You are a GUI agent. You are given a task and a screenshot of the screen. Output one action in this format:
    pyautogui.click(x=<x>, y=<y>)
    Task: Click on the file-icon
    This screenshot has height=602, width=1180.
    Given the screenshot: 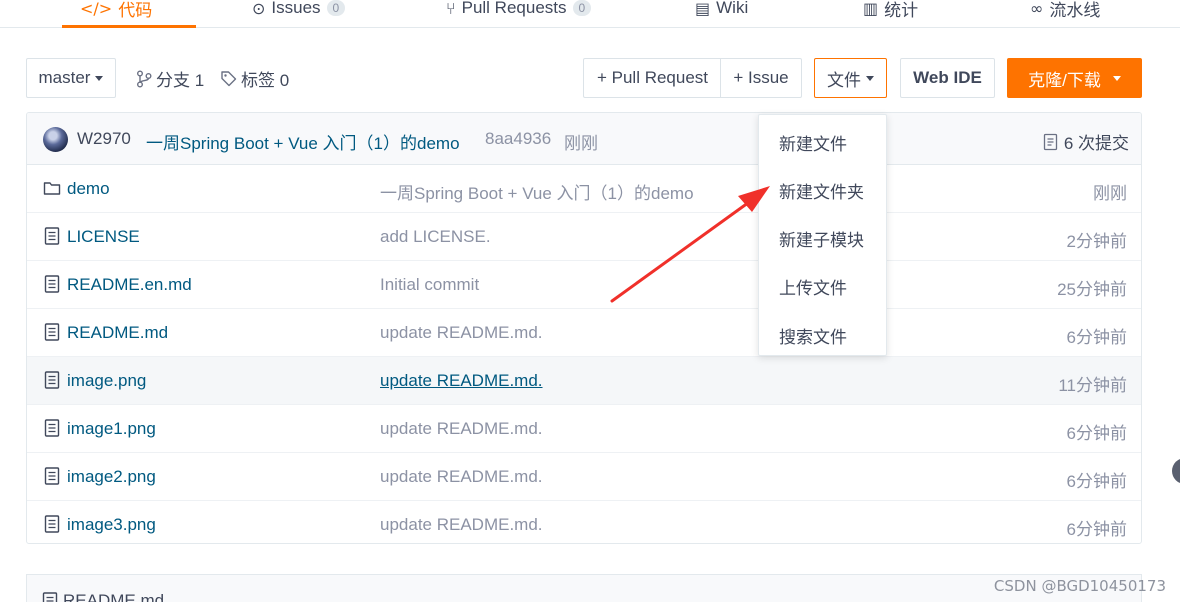 What is the action you would take?
    pyautogui.click(x=50, y=597)
    